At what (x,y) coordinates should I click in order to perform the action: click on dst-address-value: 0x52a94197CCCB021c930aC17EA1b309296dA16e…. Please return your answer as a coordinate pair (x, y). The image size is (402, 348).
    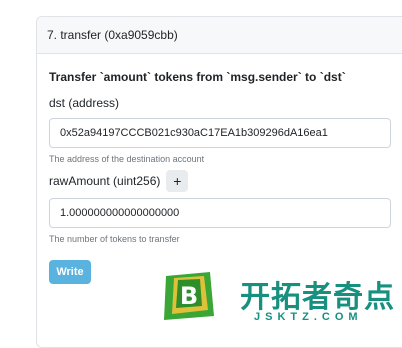
    Looking at the image, I should click on (194, 133).